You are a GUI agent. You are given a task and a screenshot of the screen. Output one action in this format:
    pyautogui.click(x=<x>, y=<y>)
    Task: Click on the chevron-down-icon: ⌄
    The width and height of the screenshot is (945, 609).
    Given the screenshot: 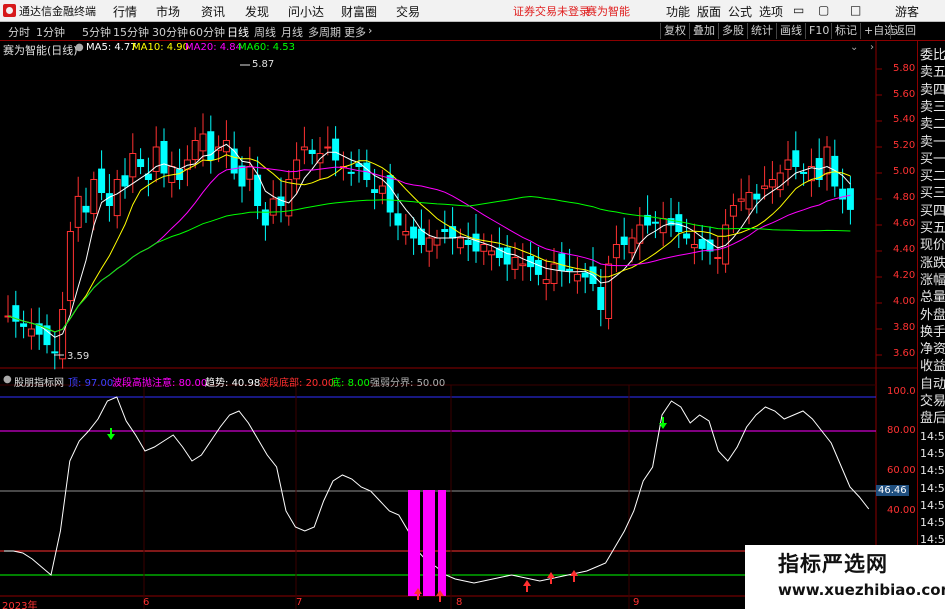 What is the action you would take?
    pyautogui.click(x=854, y=47)
    